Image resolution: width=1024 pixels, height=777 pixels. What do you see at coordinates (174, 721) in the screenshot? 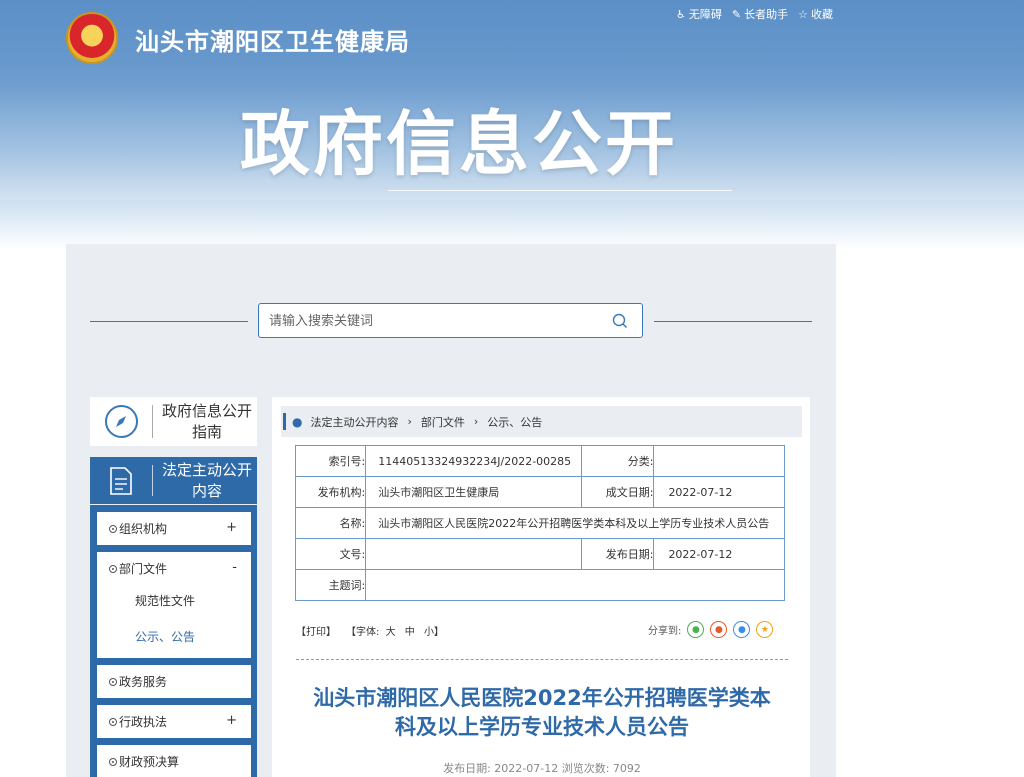
I see `sidebar-item-law-enforcement: 行政执法 +` at bounding box center [174, 721].